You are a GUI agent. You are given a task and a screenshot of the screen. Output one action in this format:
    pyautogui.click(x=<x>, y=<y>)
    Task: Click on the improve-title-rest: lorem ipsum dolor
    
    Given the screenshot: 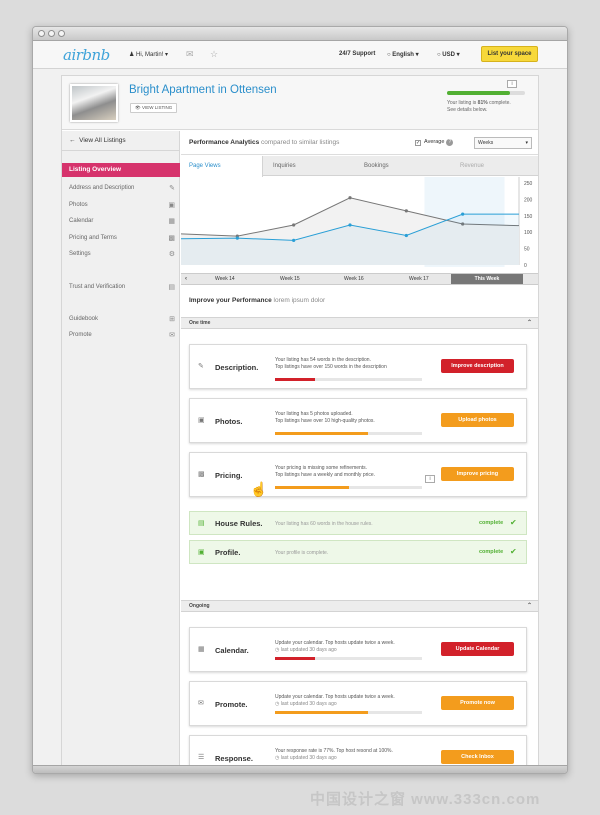 What is the action you would take?
    pyautogui.click(x=298, y=300)
    